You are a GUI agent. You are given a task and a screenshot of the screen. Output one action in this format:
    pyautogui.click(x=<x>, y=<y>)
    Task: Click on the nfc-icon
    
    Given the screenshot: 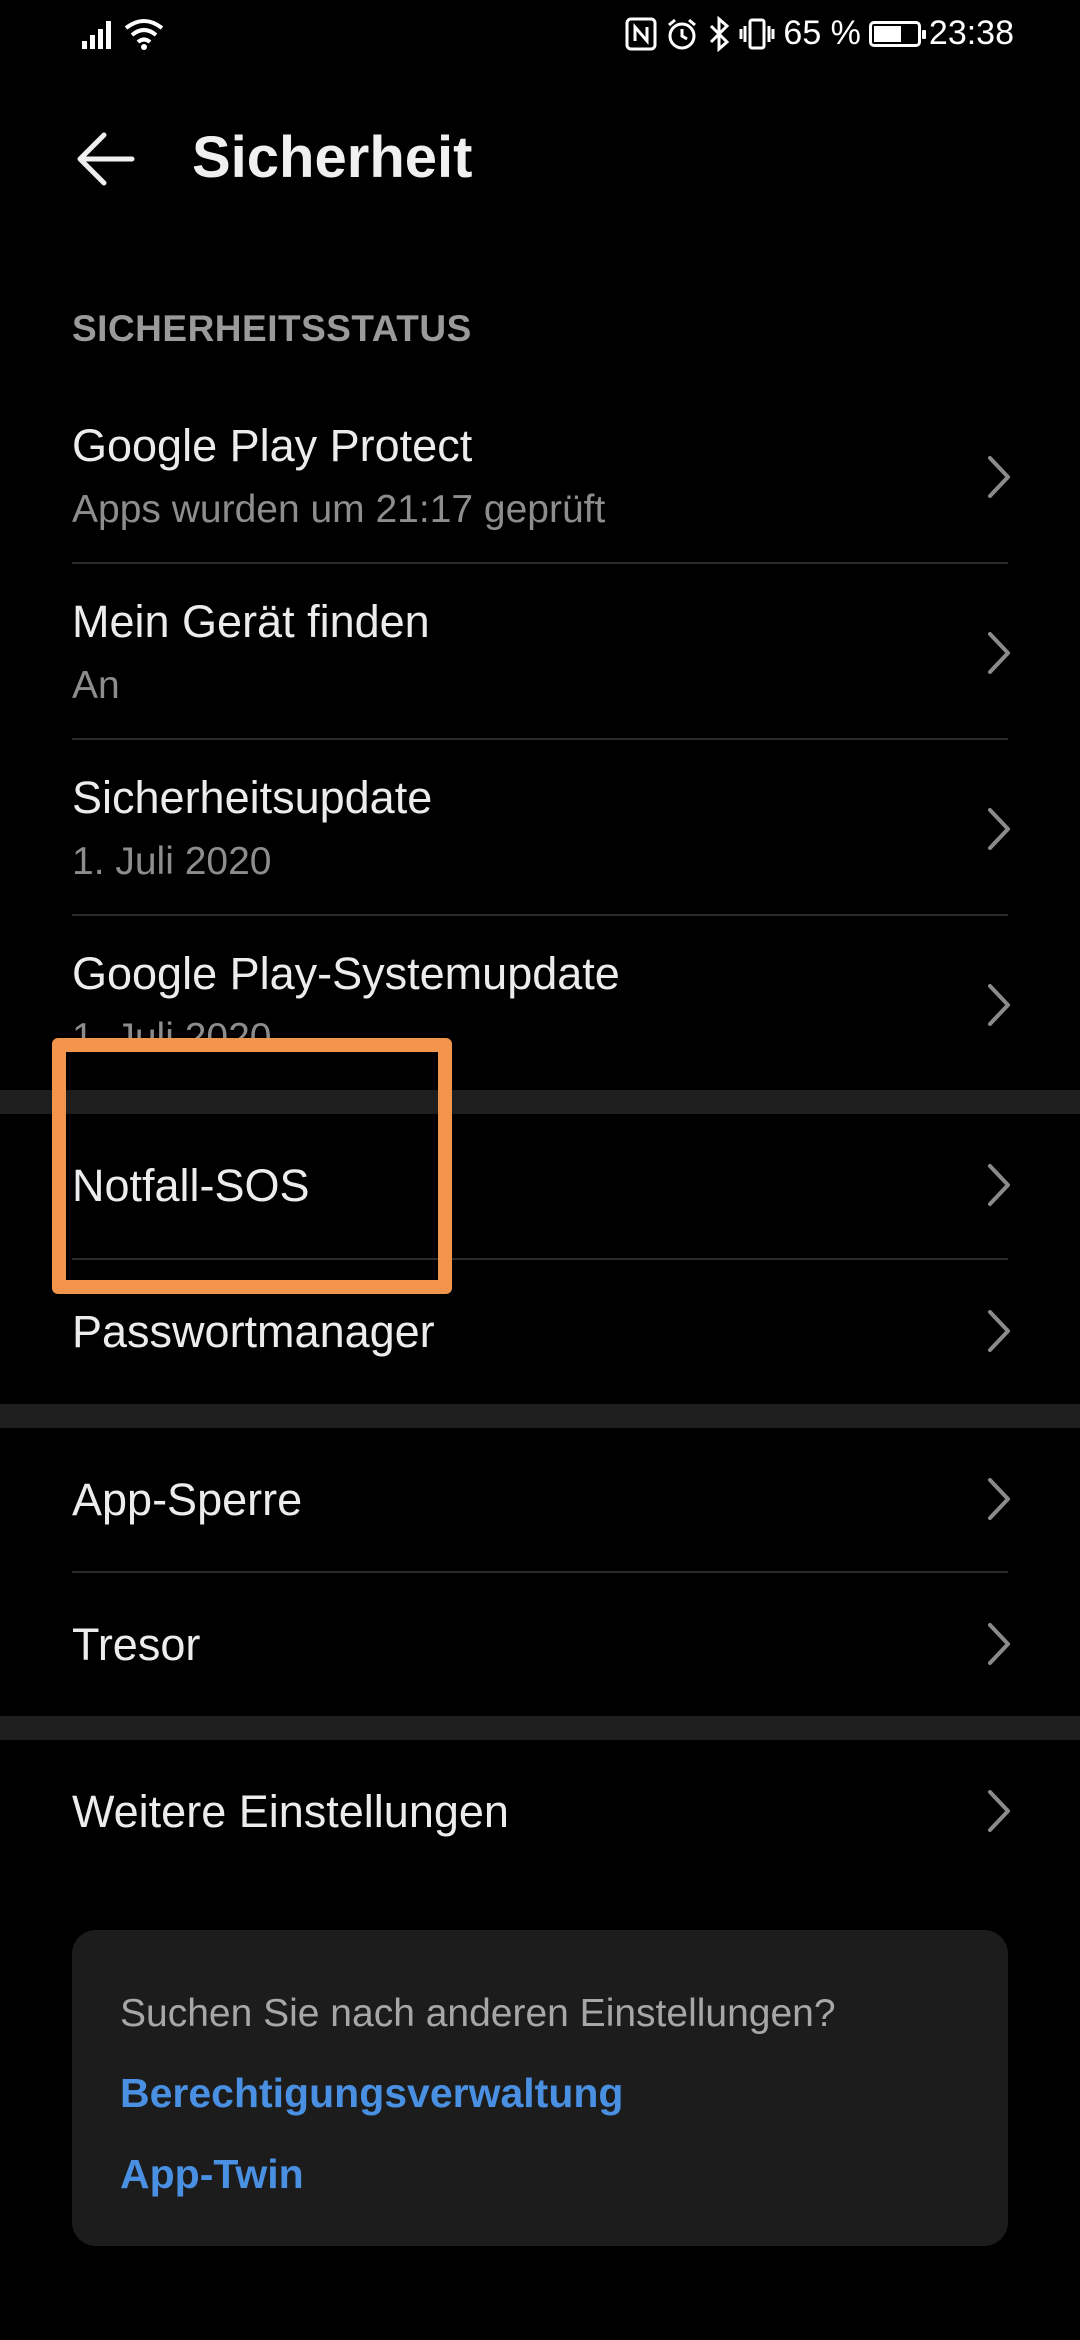 What is the action you would take?
    pyautogui.click(x=641, y=34)
    